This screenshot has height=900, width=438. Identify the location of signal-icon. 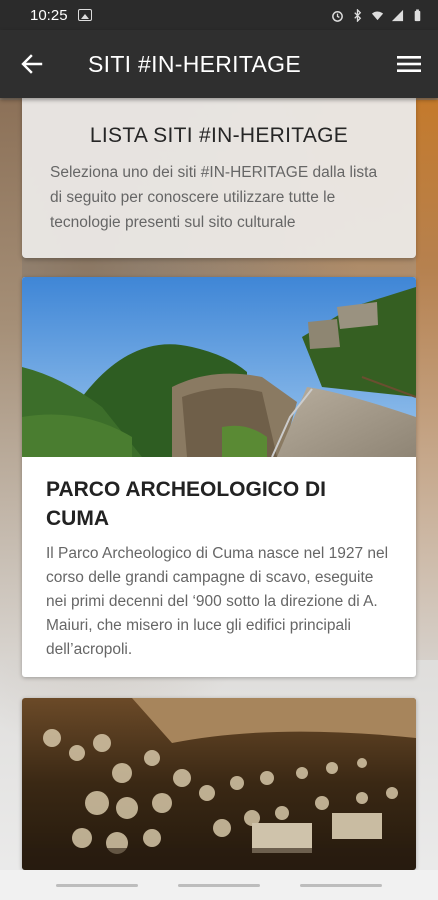
(397, 15).